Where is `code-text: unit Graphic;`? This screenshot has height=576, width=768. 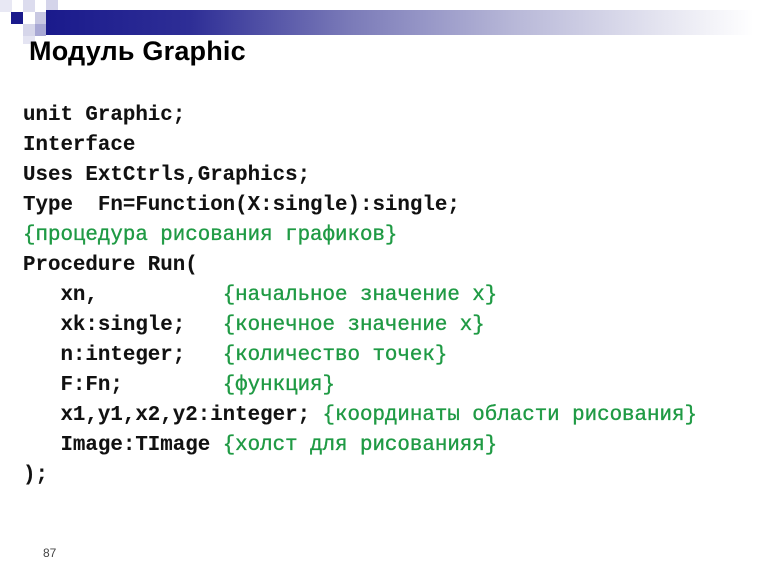 code-text: unit Graphic; is located at coordinates (104, 115).